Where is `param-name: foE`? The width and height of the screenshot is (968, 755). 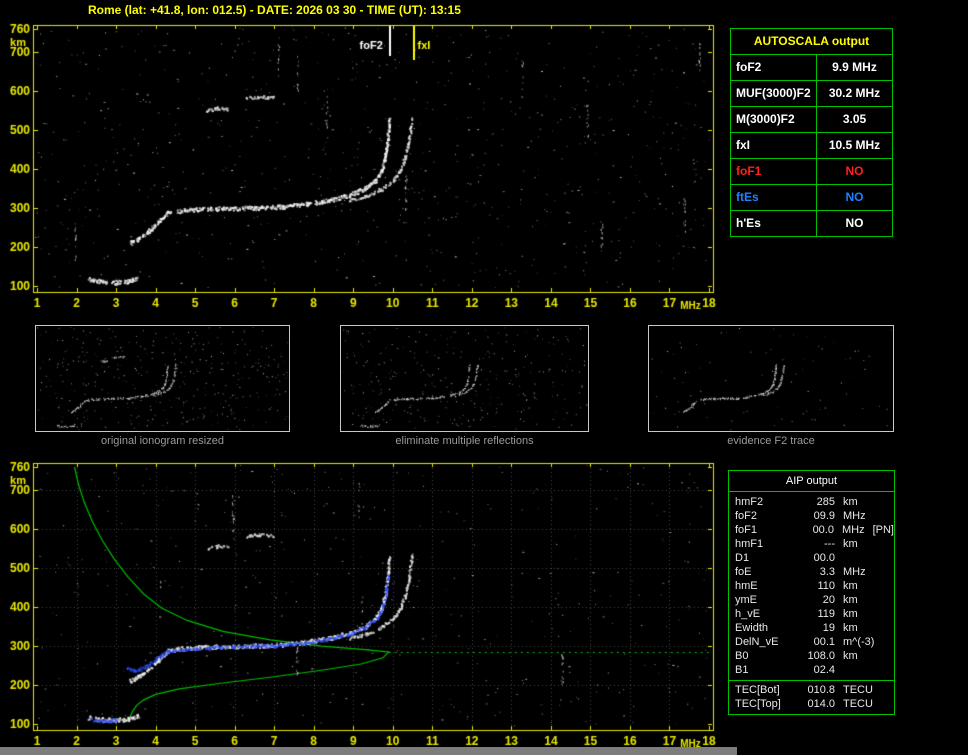 param-name: foE is located at coordinates (743, 572).